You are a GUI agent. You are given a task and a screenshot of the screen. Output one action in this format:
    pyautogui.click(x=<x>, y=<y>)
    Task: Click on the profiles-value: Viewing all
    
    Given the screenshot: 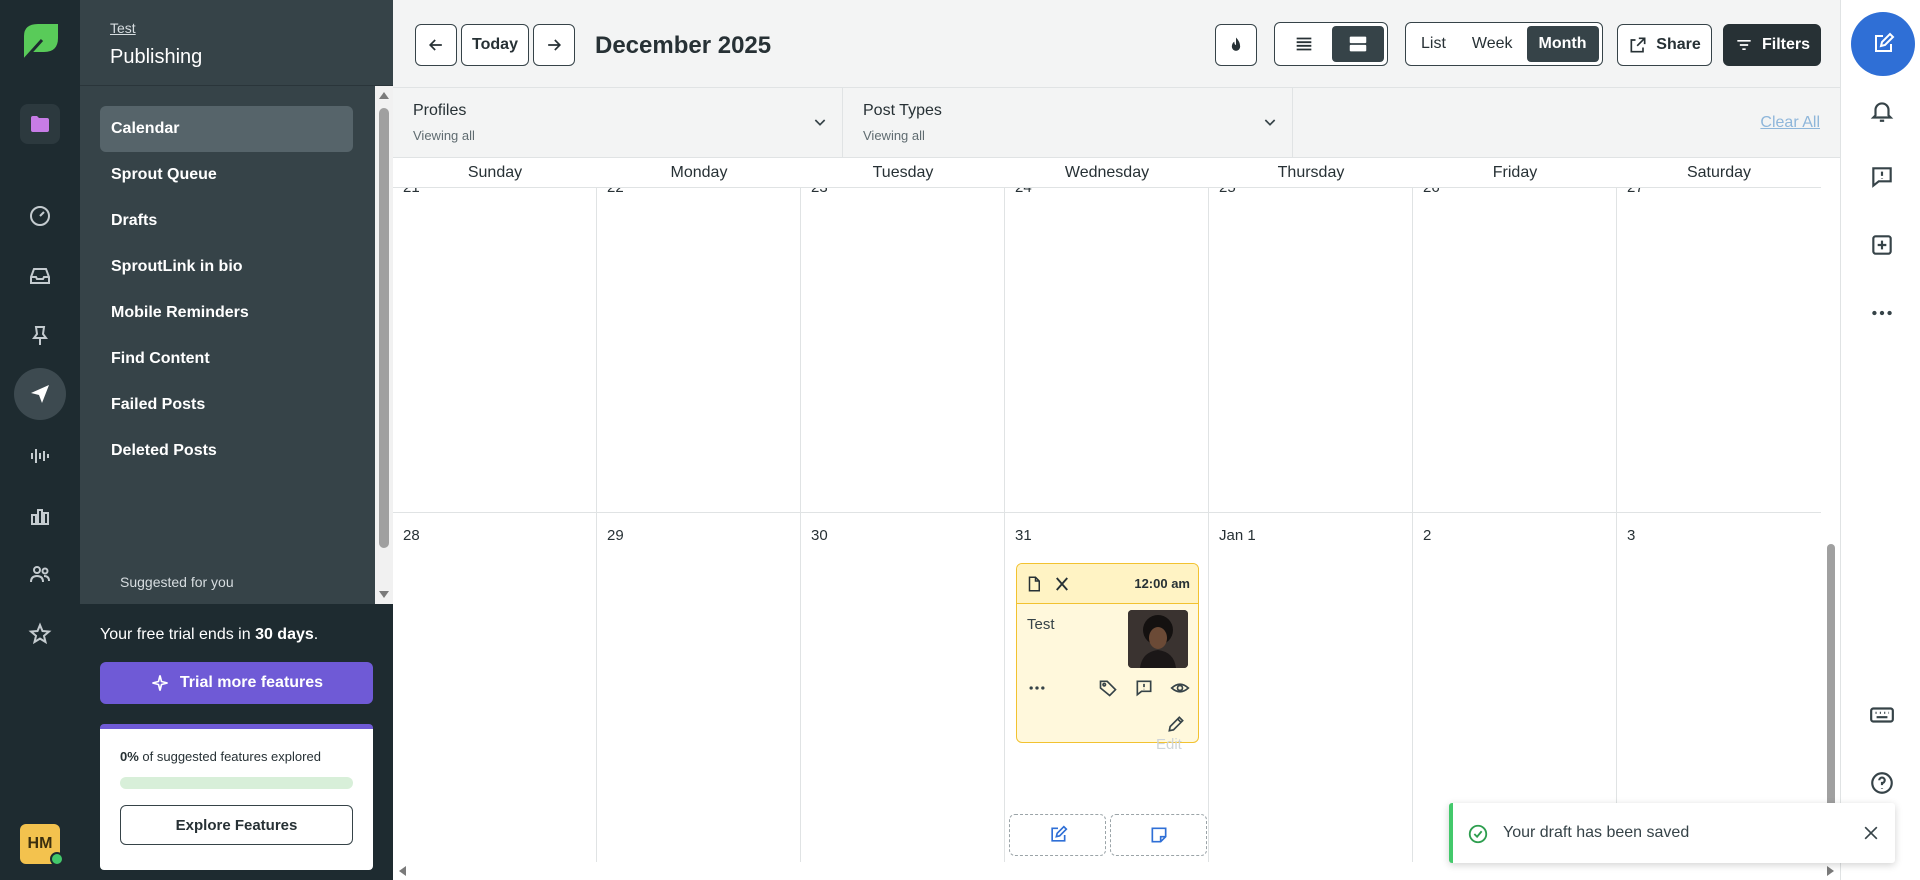 What is the action you would take?
    pyautogui.click(x=444, y=135)
    